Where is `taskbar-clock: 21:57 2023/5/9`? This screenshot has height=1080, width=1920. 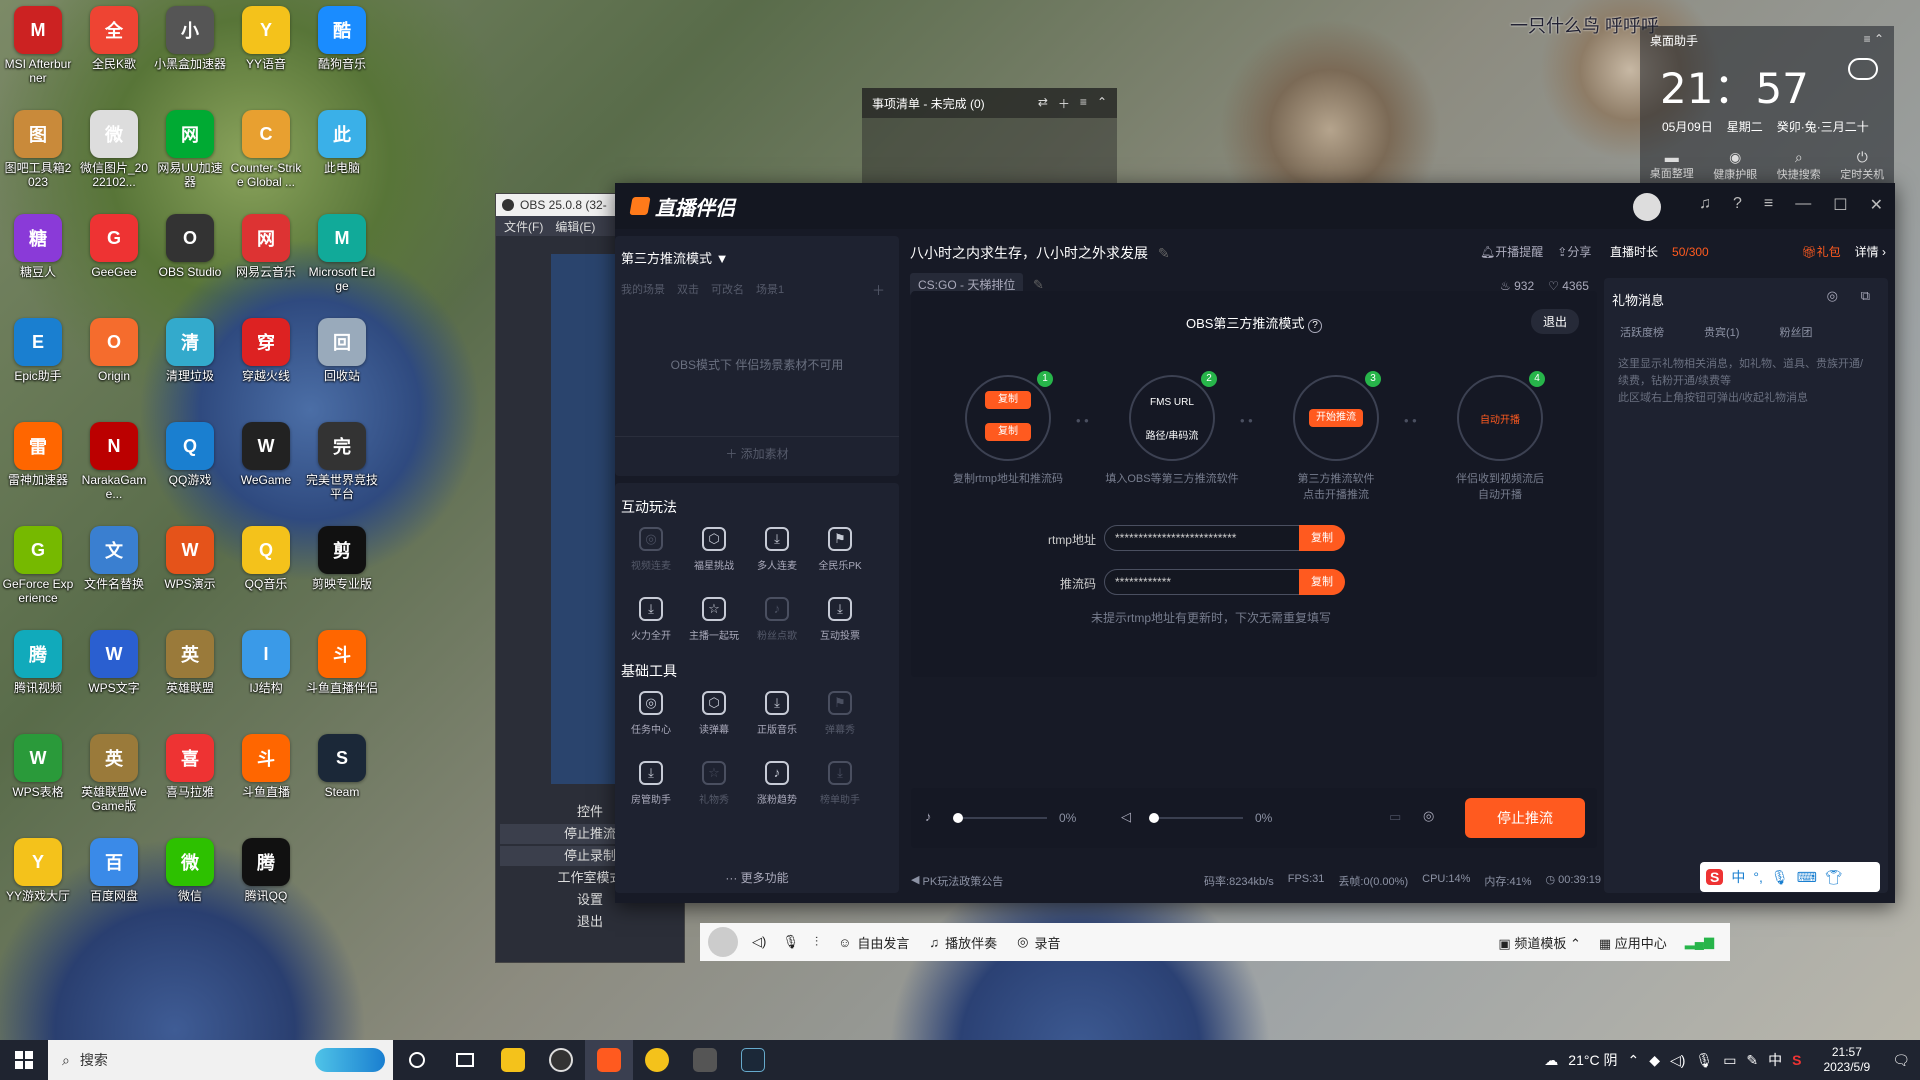
taskbar-clock: 21:57 2023/5/9 is located at coordinates (1847, 1060).